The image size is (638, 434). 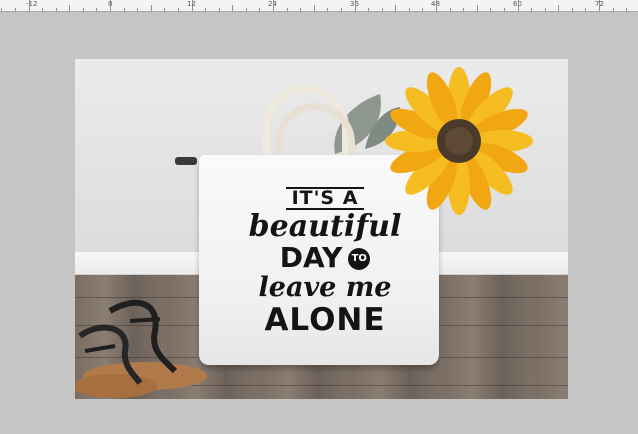 I want to click on quote-line-4: leave me, so click(x=325, y=287).